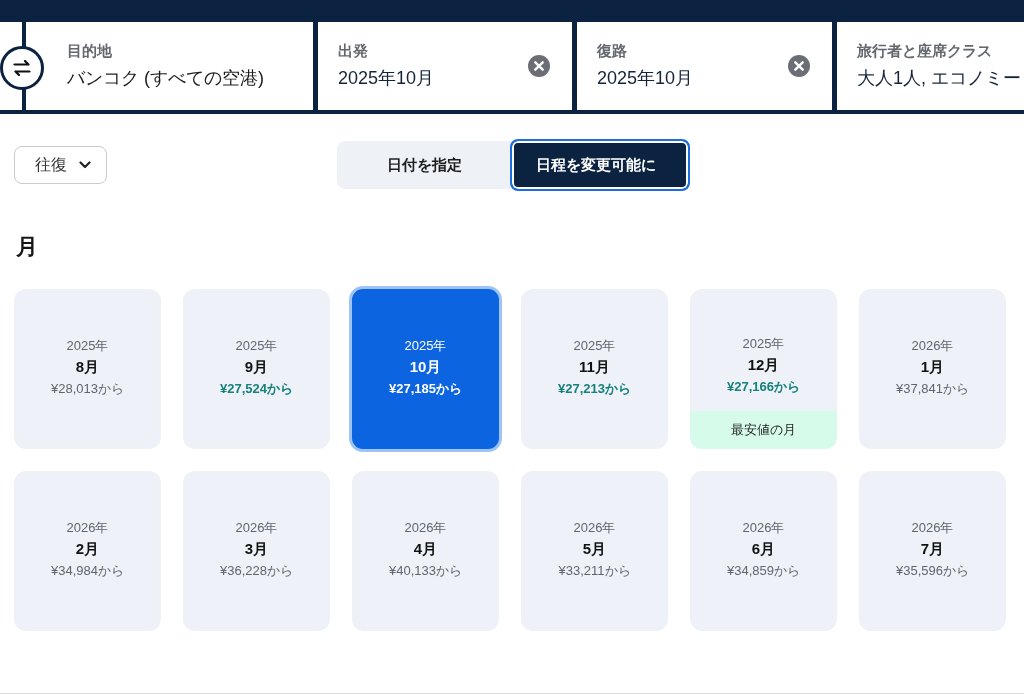 The width and height of the screenshot is (1024, 696). What do you see at coordinates (60, 165) in the screenshot?
I see `trip-type-dropdown: 往復` at bounding box center [60, 165].